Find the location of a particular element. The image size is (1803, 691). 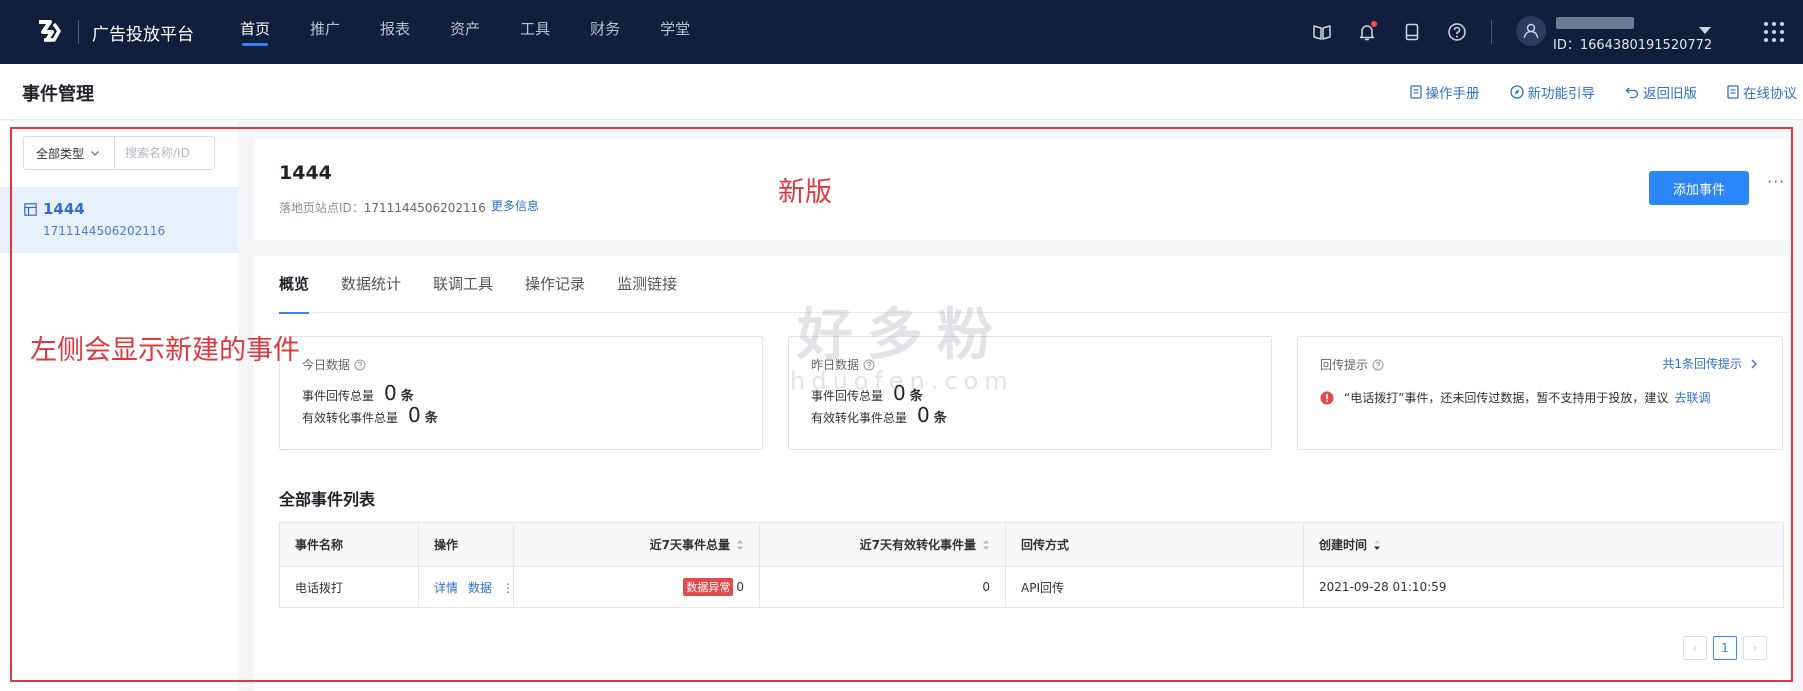

apps-grid-icon is located at coordinates (1774, 32).